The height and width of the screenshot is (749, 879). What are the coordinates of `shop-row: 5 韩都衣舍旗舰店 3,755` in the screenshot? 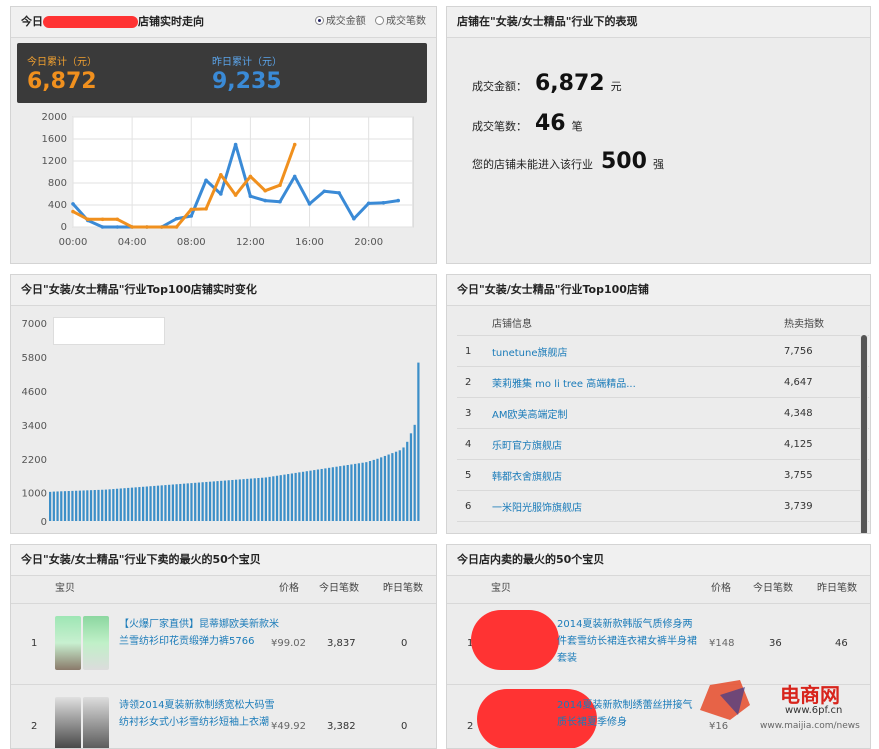 It's located at (663, 475).